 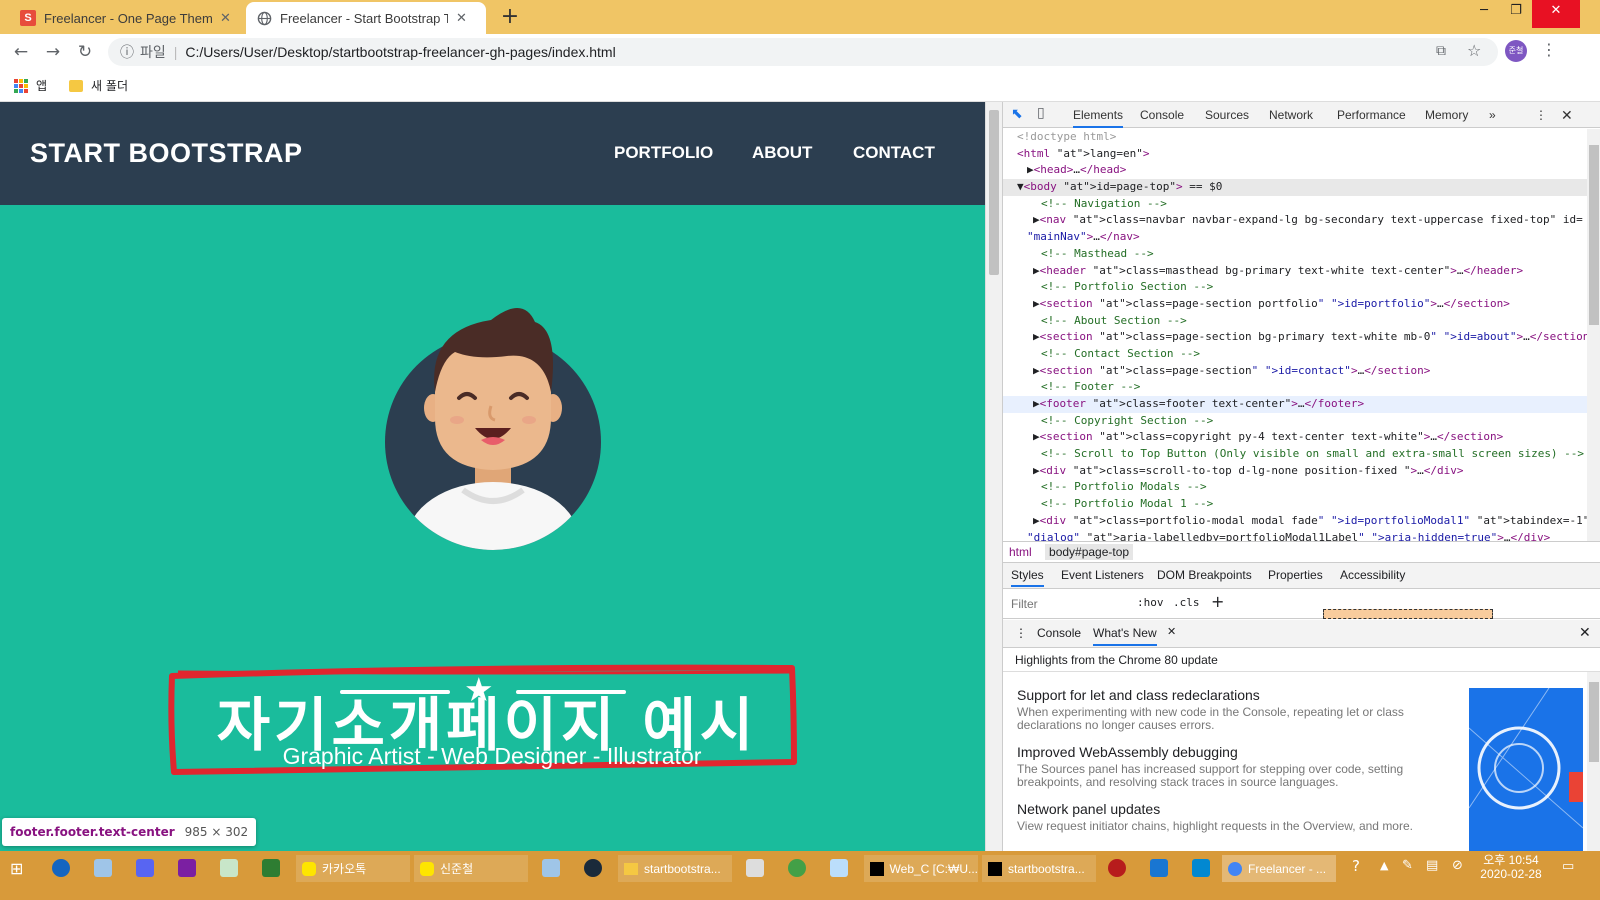 I want to click on tab-freelancer-start-bootstrap: Freelancer - Start Bootstrap The ✕, so click(x=366, y=18).